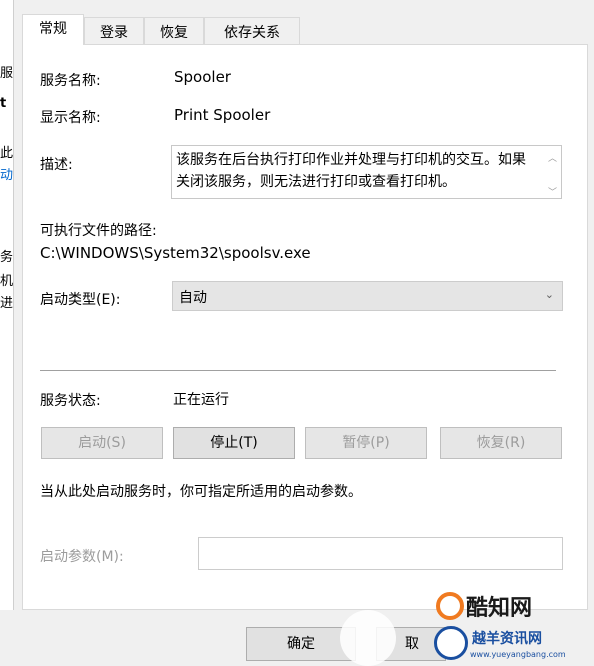 The image size is (594, 666). What do you see at coordinates (201, 400) in the screenshot?
I see `service-status-value: 正在运行` at bounding box center [201, 400].